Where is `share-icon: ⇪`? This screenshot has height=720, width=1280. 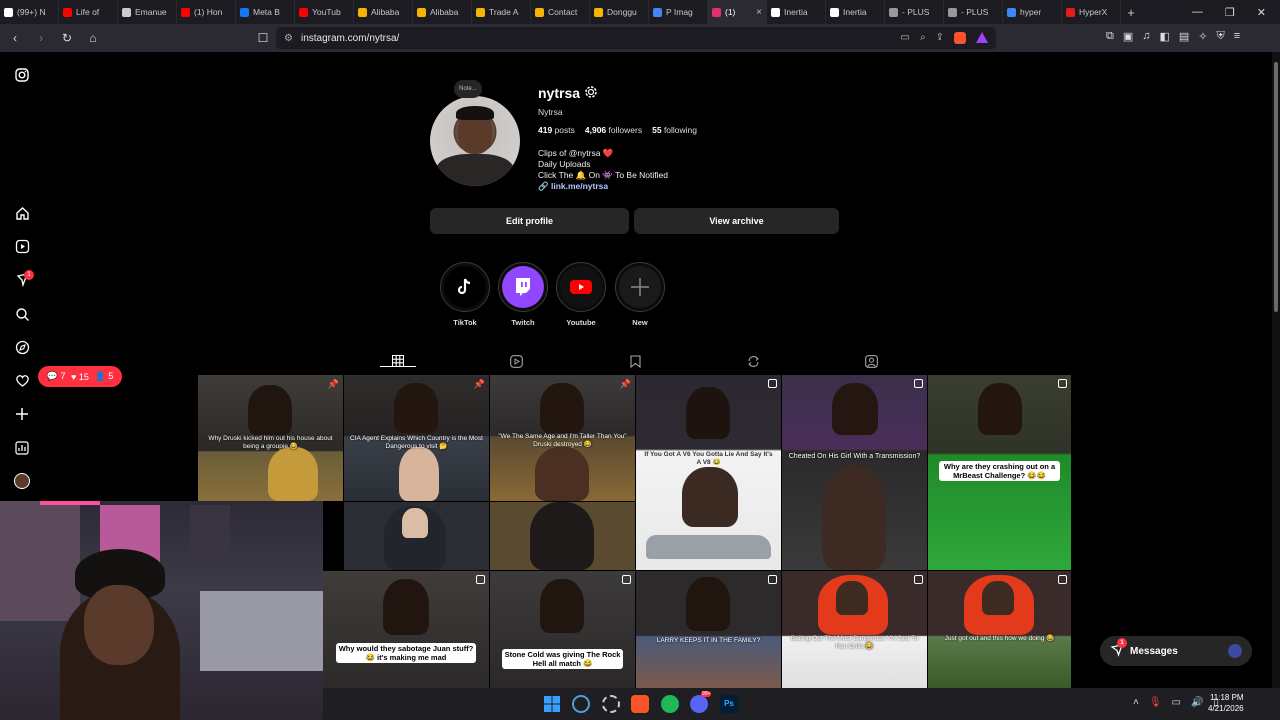
share-icon: ⇪ is located at coordinates (940, 38).